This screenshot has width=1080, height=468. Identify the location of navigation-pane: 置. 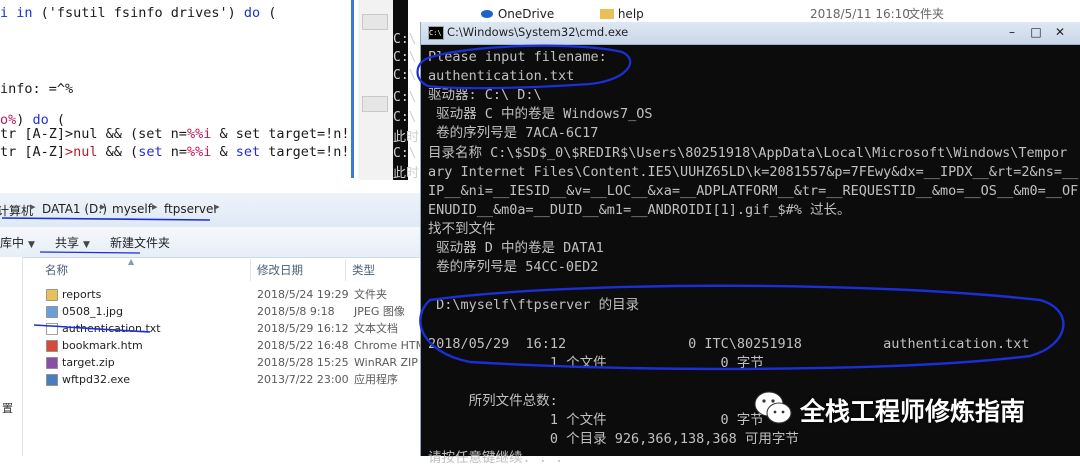
(11, 356).